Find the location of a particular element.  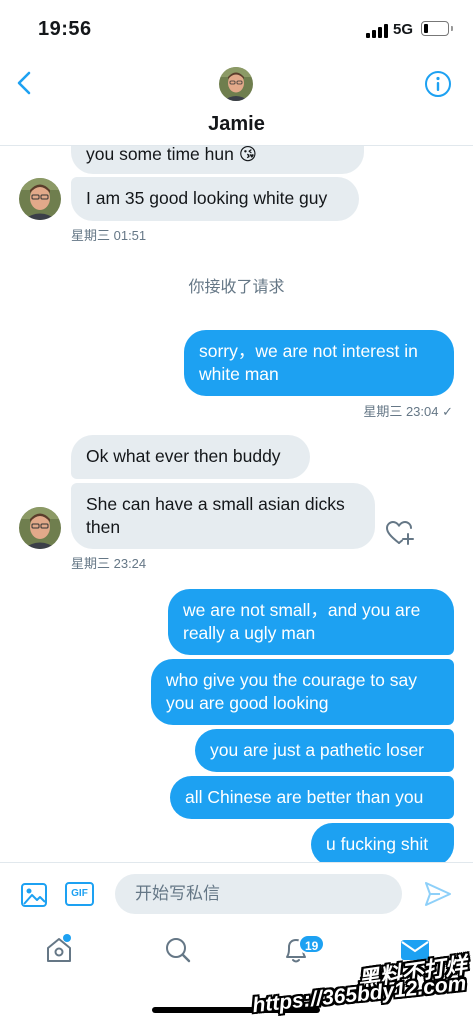

message-composer: GIF is located at coordinates (236, 892).